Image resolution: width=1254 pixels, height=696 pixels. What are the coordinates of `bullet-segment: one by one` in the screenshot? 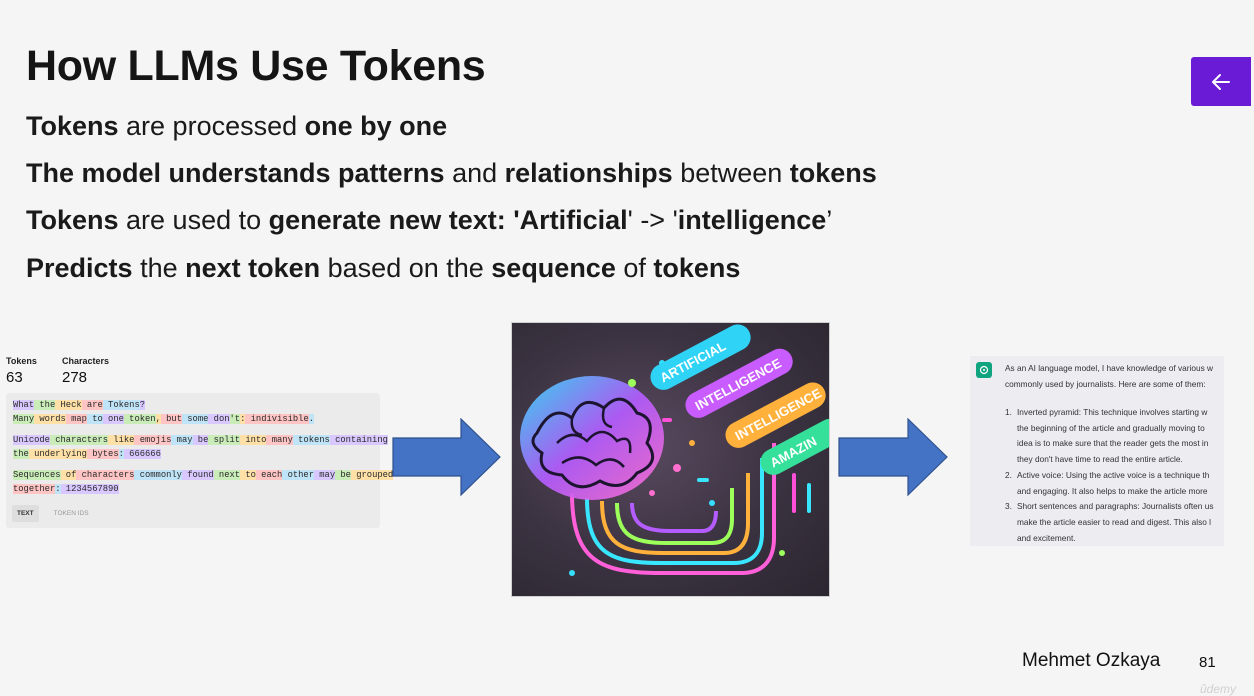 It's located at (376, 126).